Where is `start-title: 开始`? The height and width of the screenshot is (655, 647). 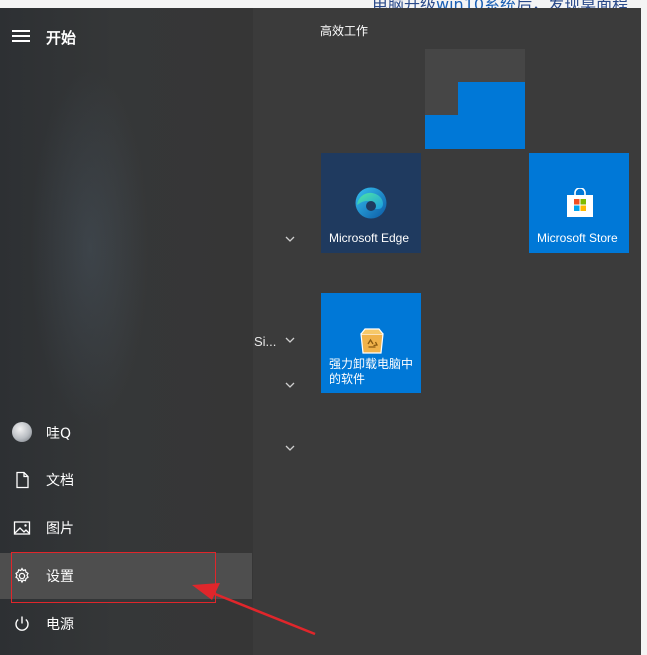 start-title: 开始 is located at coordinates (61, 38).